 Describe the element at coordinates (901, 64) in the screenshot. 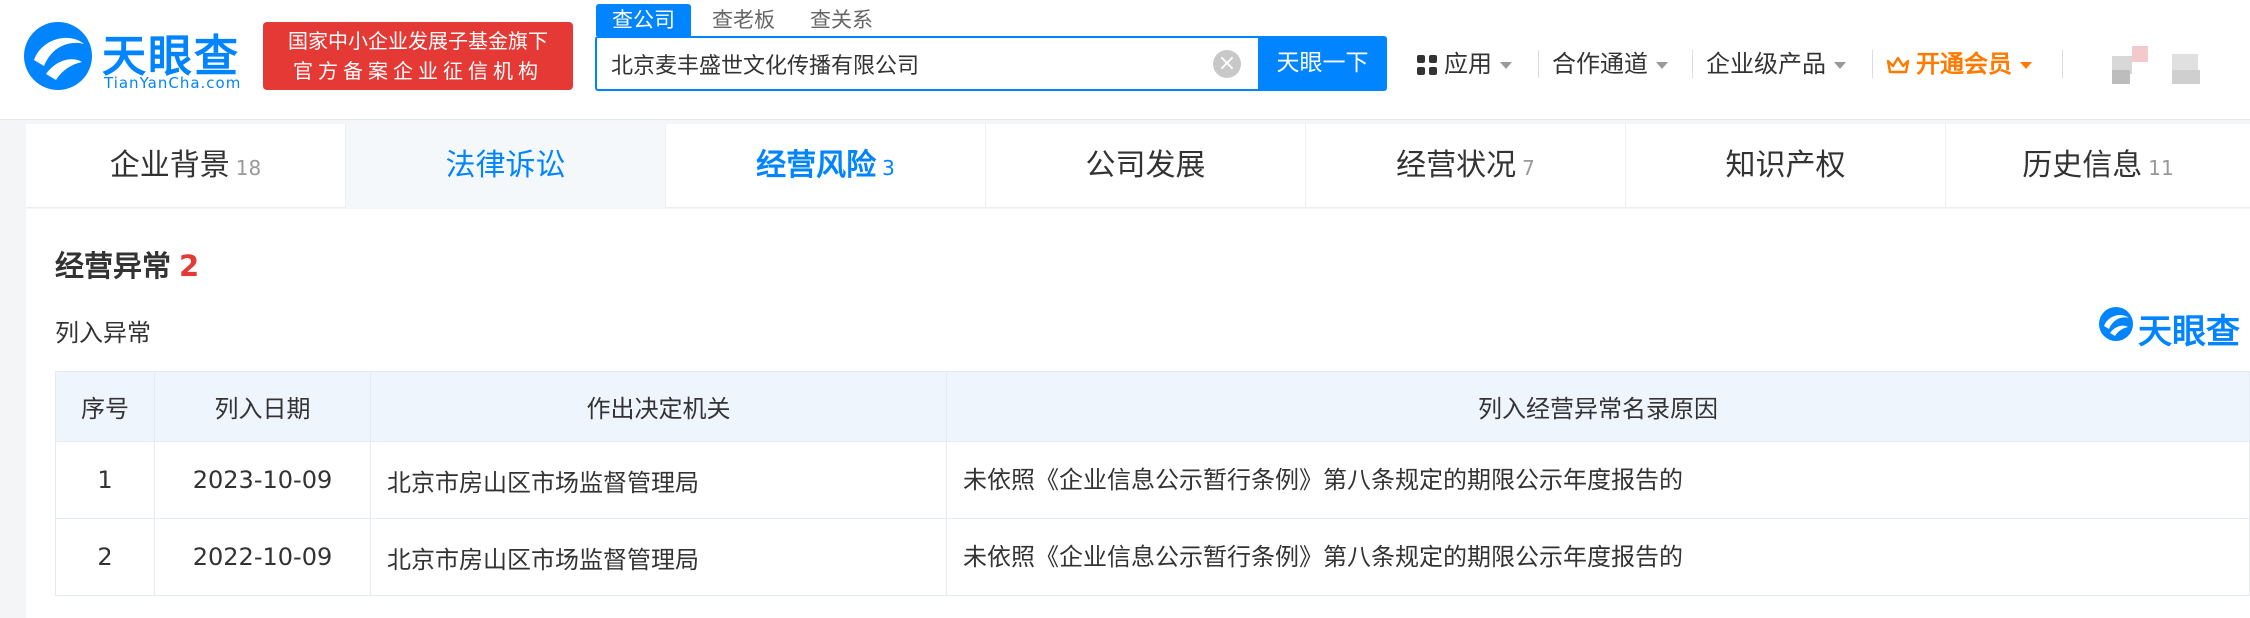

I see `search-input` at that location.